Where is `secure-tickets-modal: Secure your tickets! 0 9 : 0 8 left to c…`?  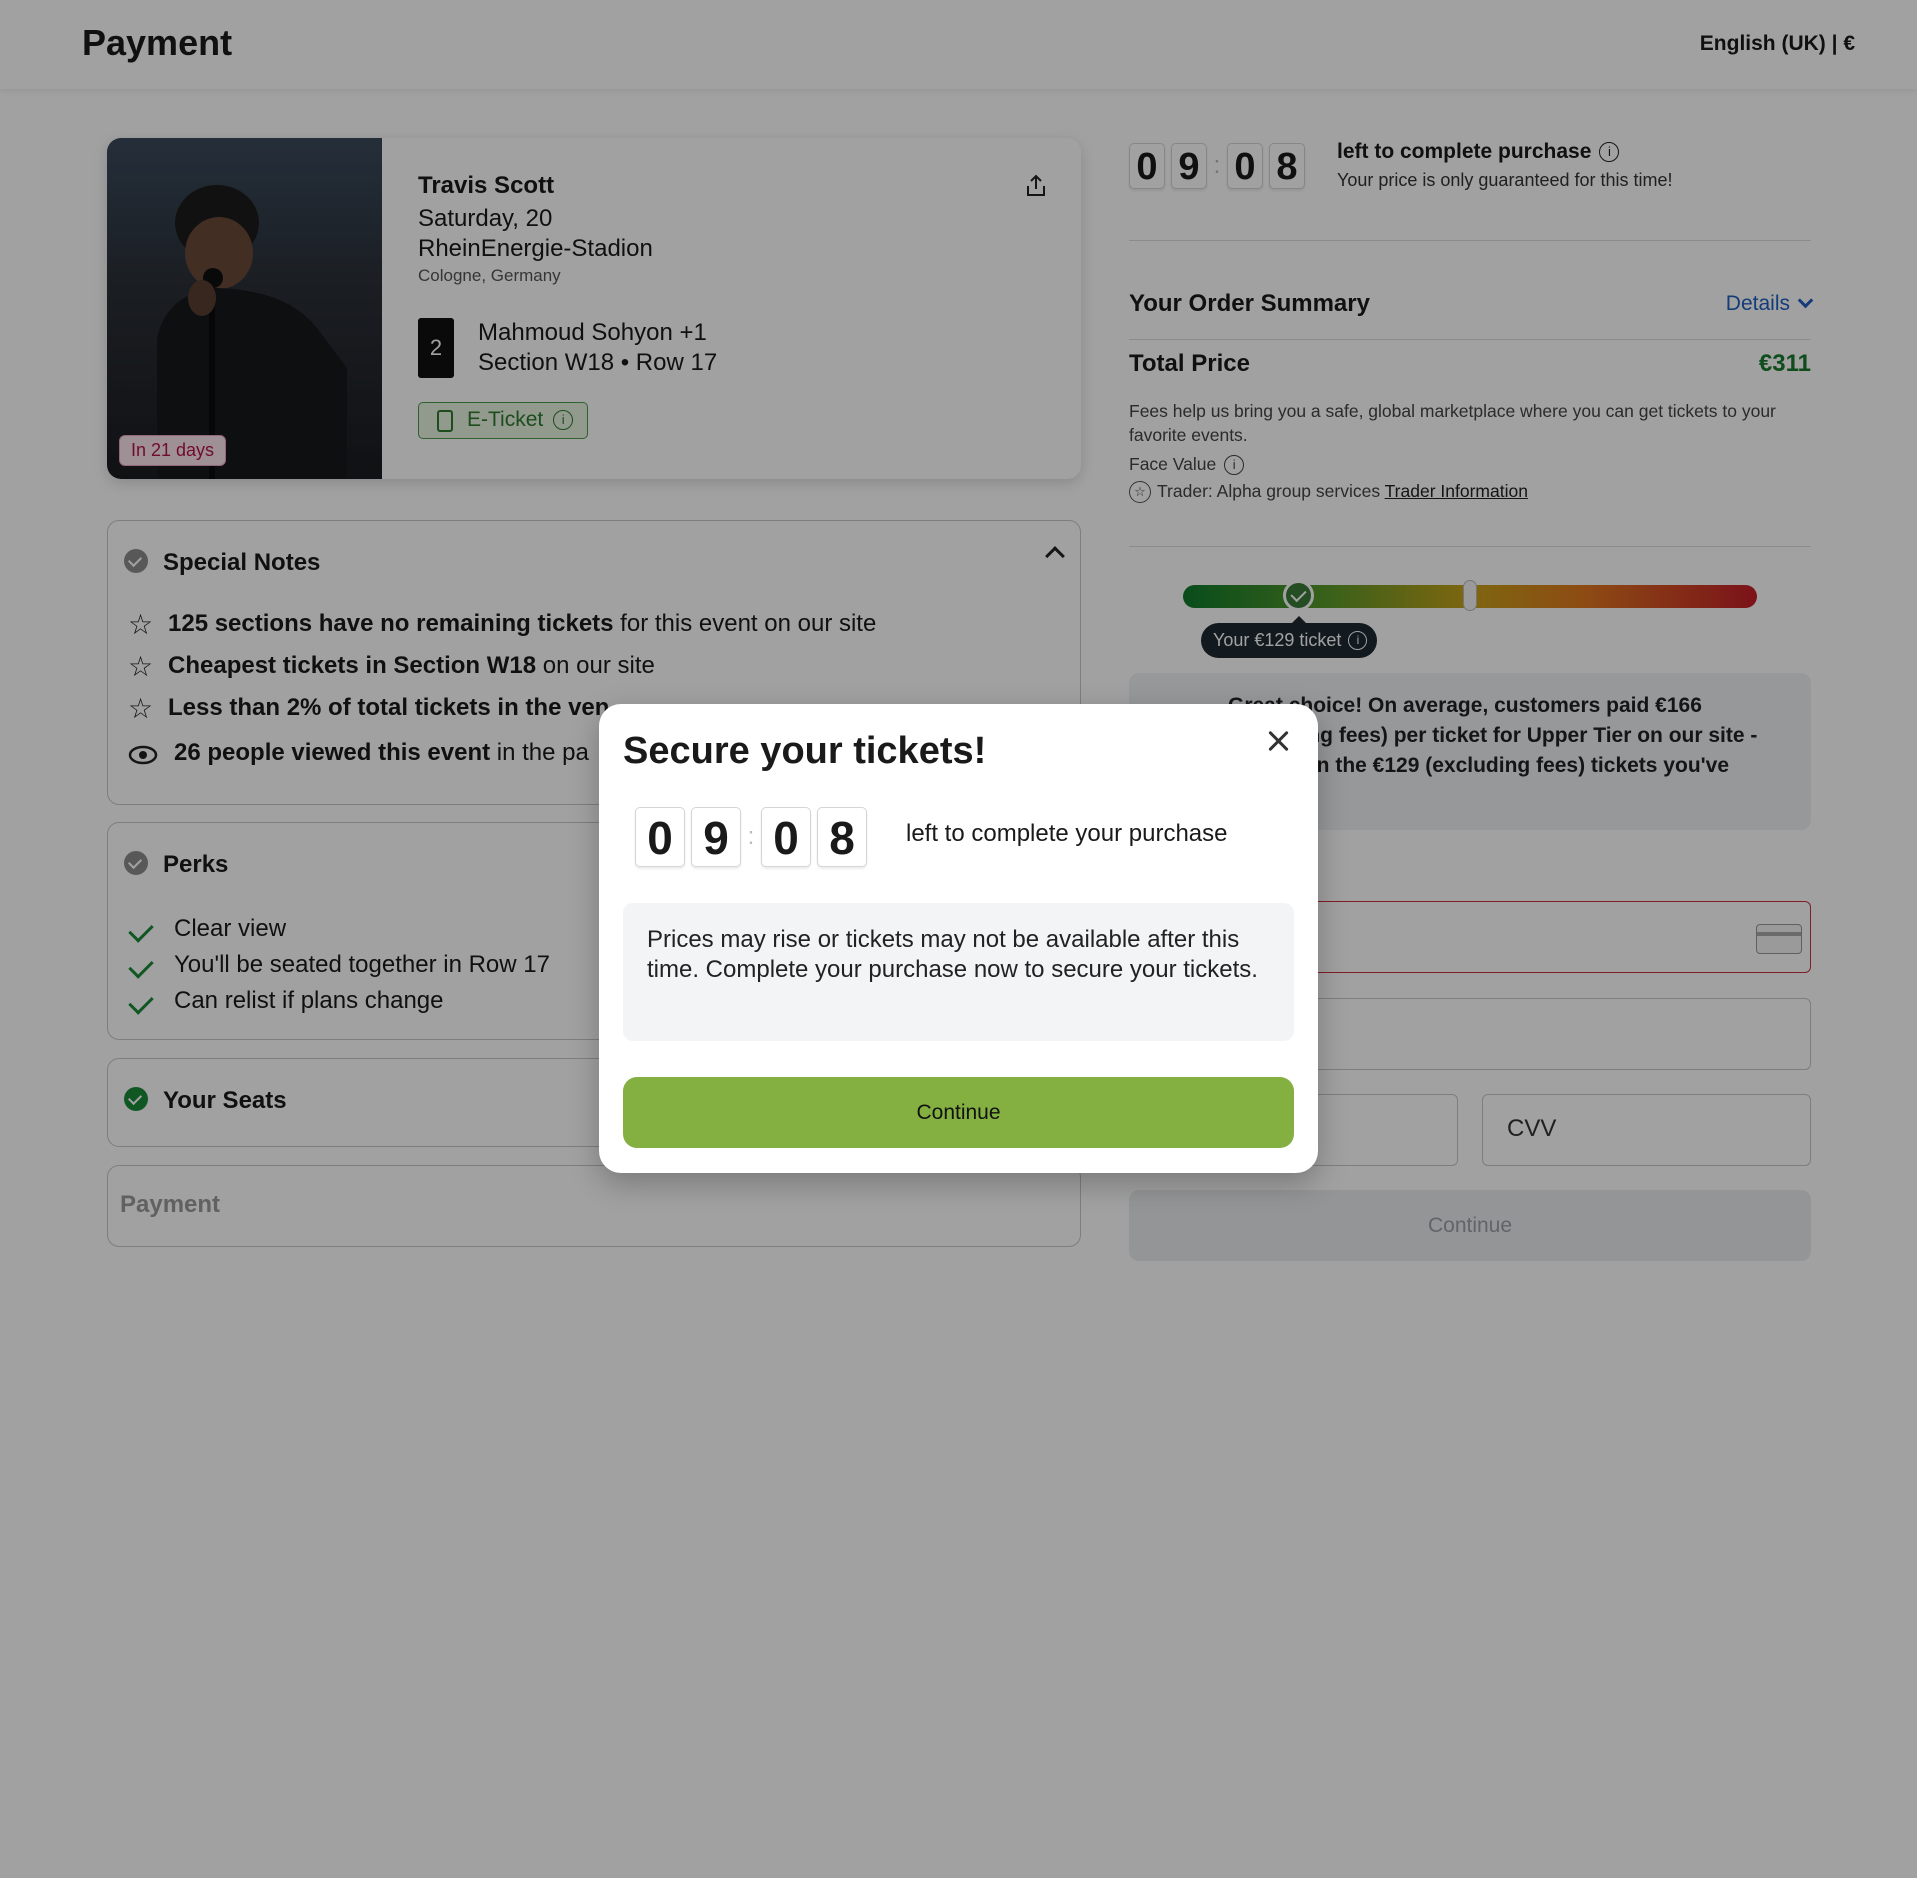
secure-tickets-modal: Secure your tickets! 0 9 : 0 8 left to c… is located at coordinates (958, 938).